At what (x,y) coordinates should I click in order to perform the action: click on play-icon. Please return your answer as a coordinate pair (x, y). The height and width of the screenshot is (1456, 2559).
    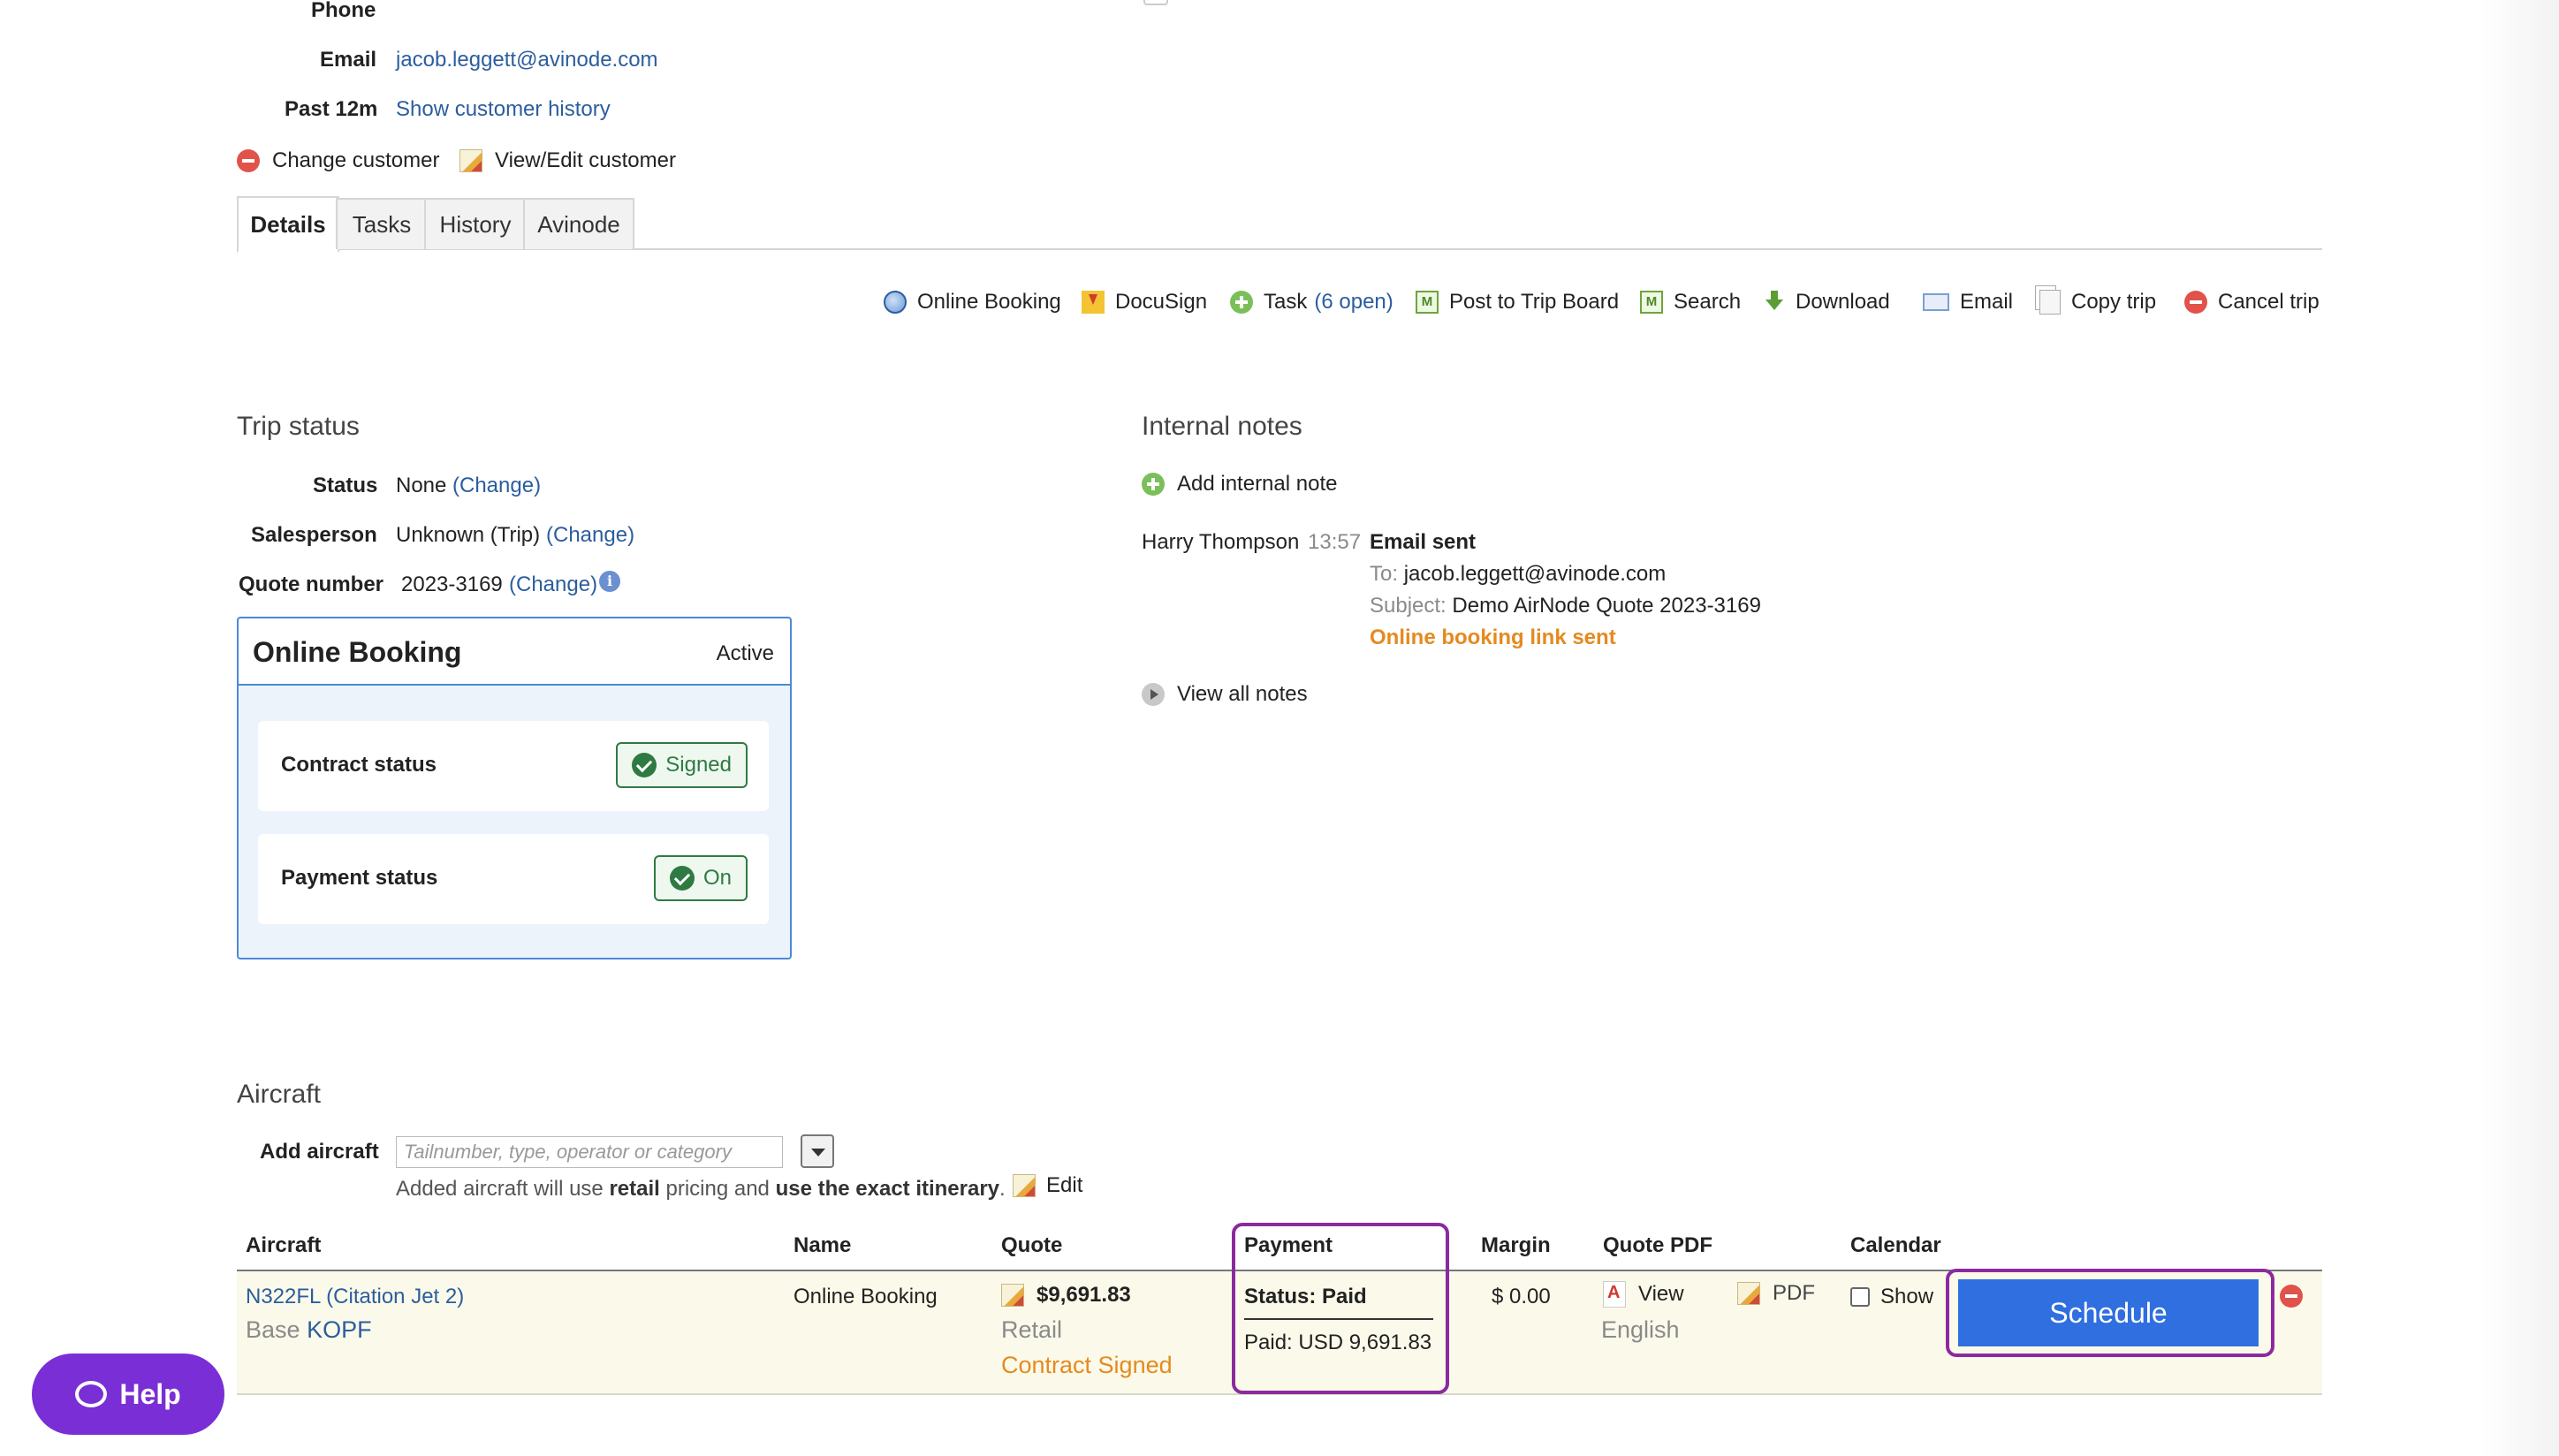
    Looking at the image, I should click on (1153, 694).